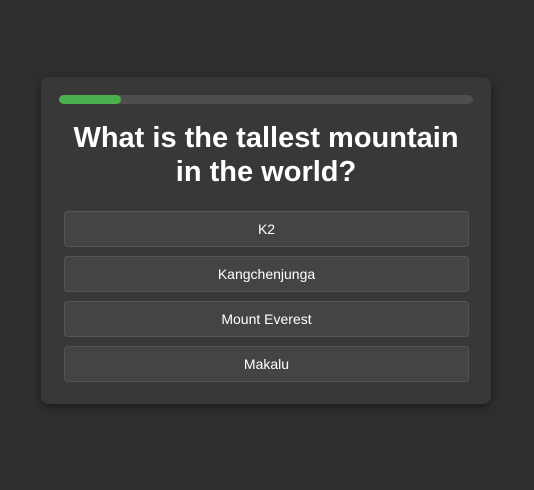 The image size is (534, 490). I want to click on progress-bar, so click(266, 99).